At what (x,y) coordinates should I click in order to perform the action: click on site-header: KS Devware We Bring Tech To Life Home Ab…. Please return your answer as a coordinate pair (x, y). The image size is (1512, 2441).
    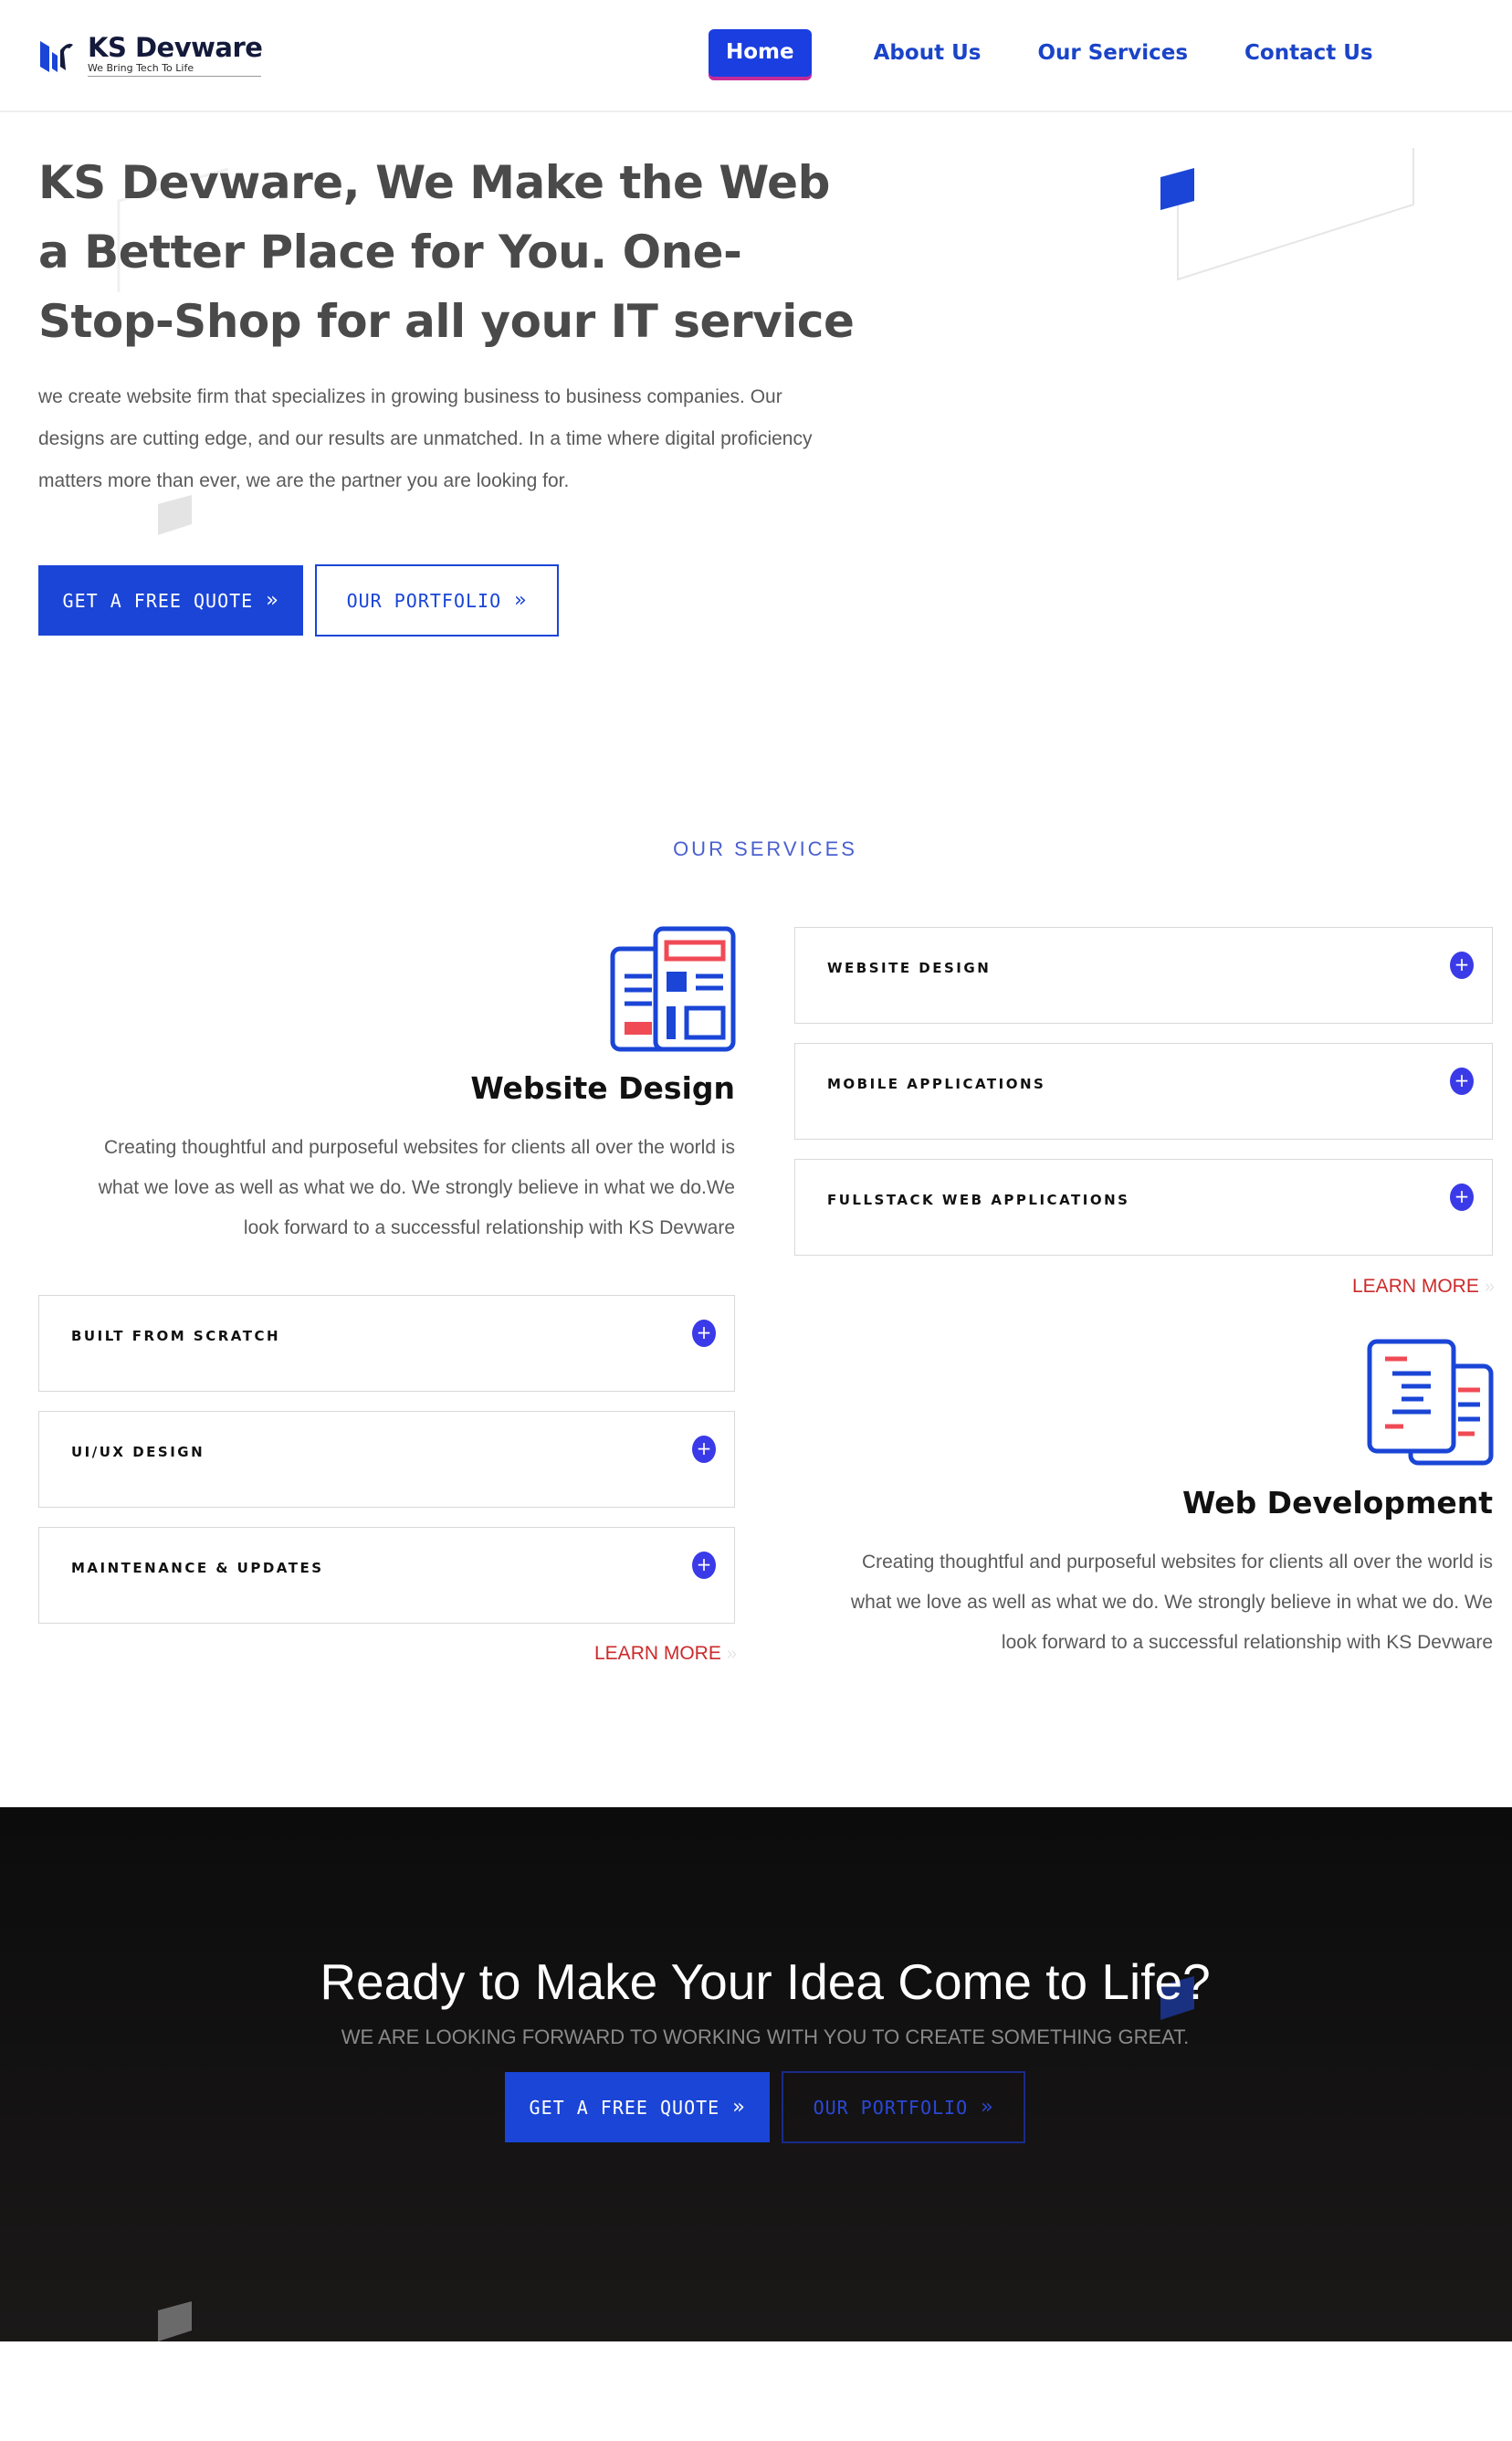
    Looking at the image, I should click on (756, 56).